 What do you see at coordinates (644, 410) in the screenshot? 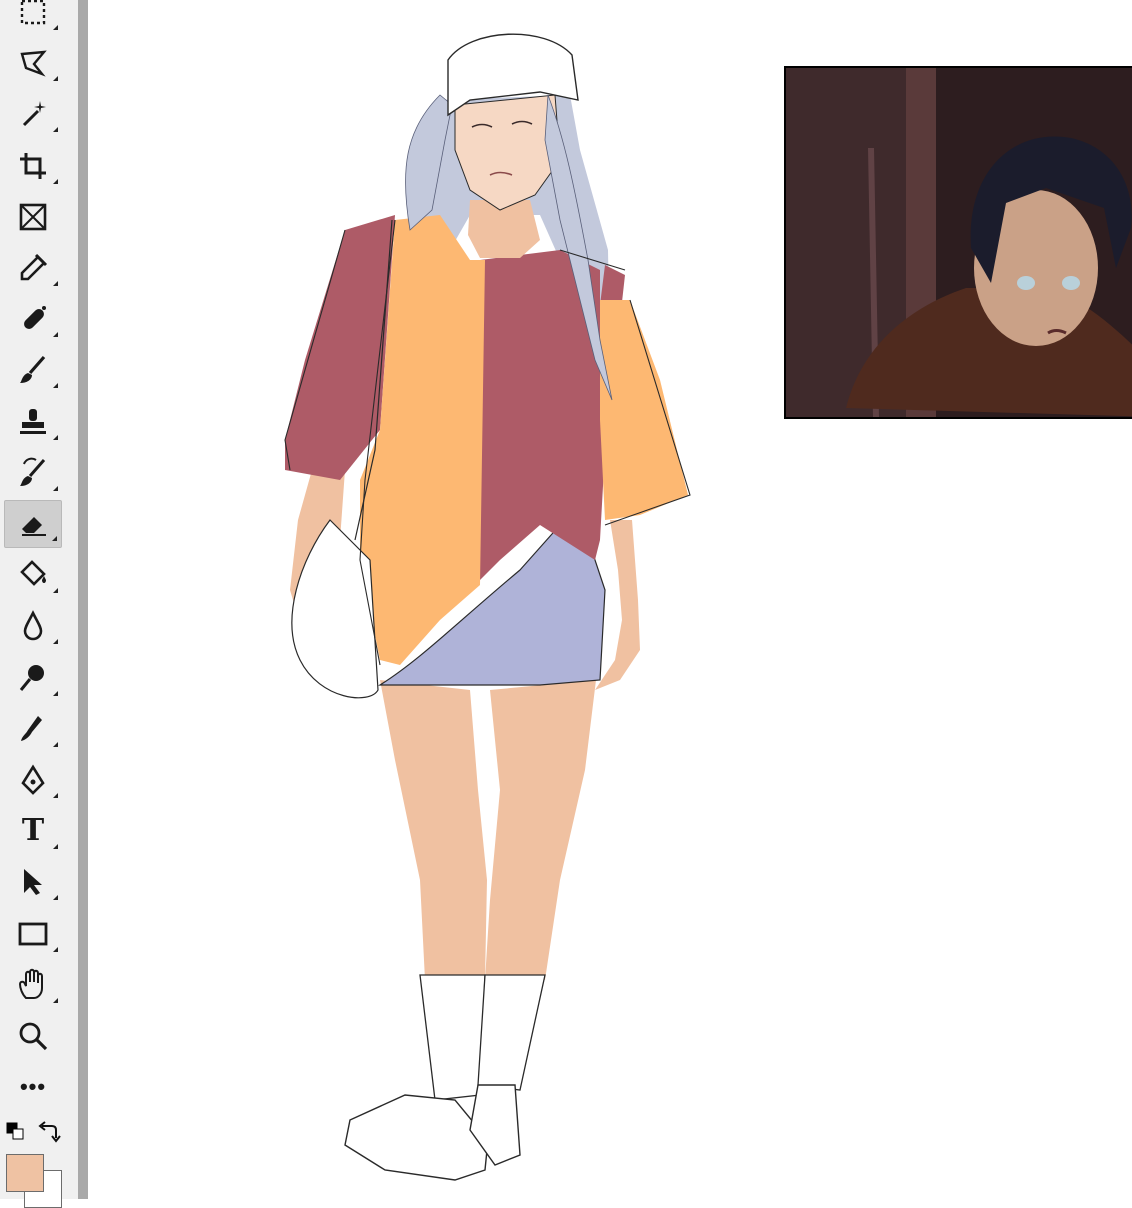
I see `shirt-right-sleeve` at bounding box center [644, 410].